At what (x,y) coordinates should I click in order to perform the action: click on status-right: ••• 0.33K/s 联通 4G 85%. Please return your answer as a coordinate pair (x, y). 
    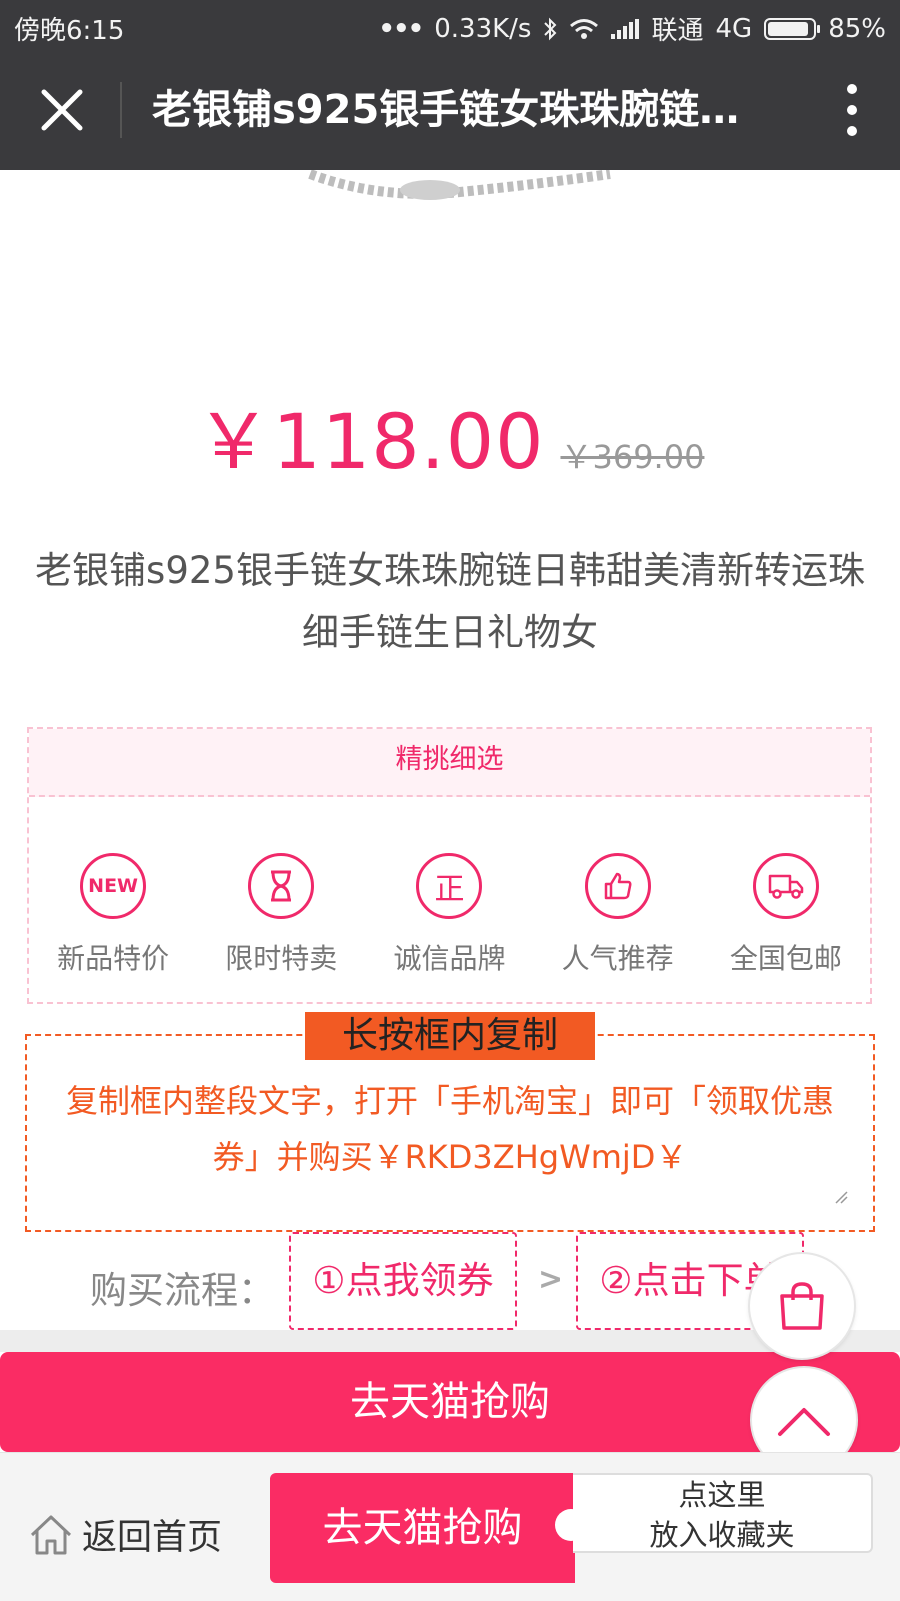
    Looking at the image, I should click on (632, 28).